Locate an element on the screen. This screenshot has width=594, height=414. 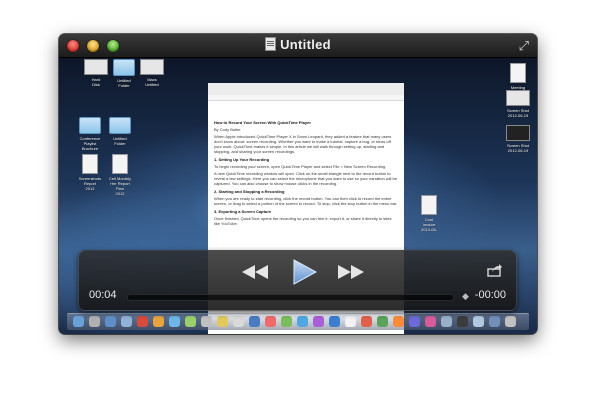
desktop-icon-screenshot-1: Screen Shot 2012-06-19 is located at coordinates (518, 104).